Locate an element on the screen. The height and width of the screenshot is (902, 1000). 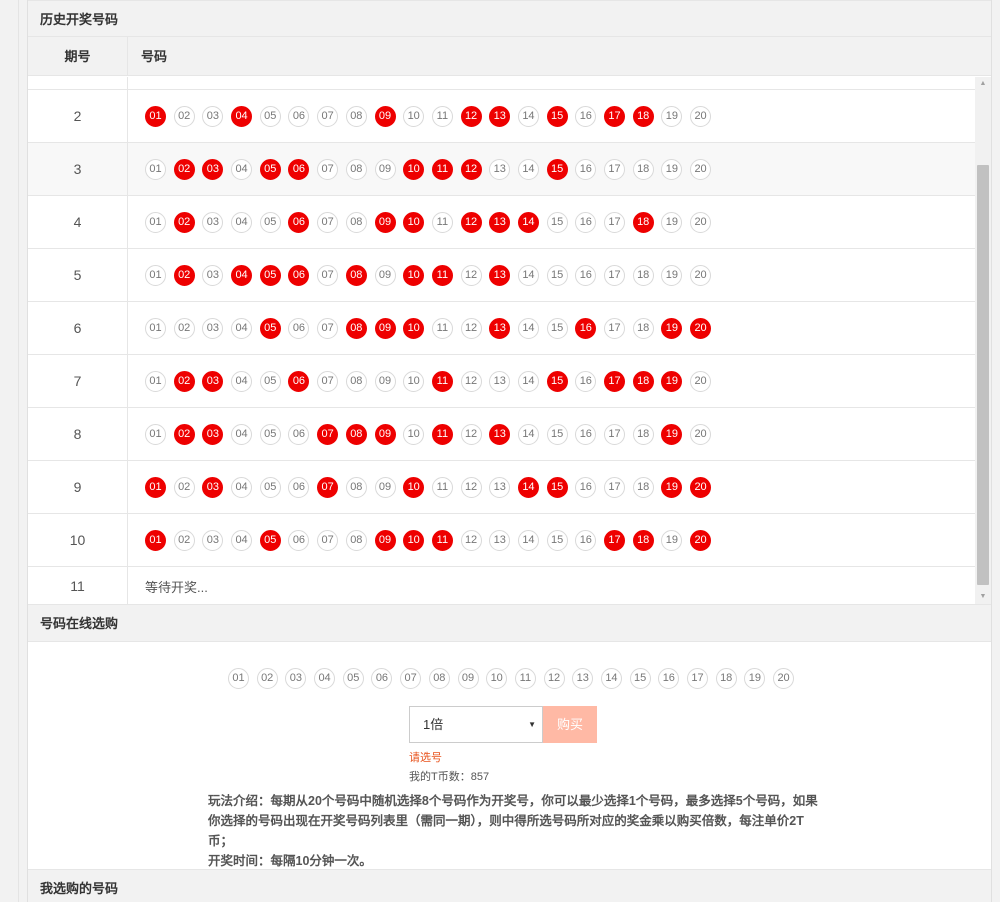
history-scrollbar: ▲ ▼ is located at coordinates (983, 340).